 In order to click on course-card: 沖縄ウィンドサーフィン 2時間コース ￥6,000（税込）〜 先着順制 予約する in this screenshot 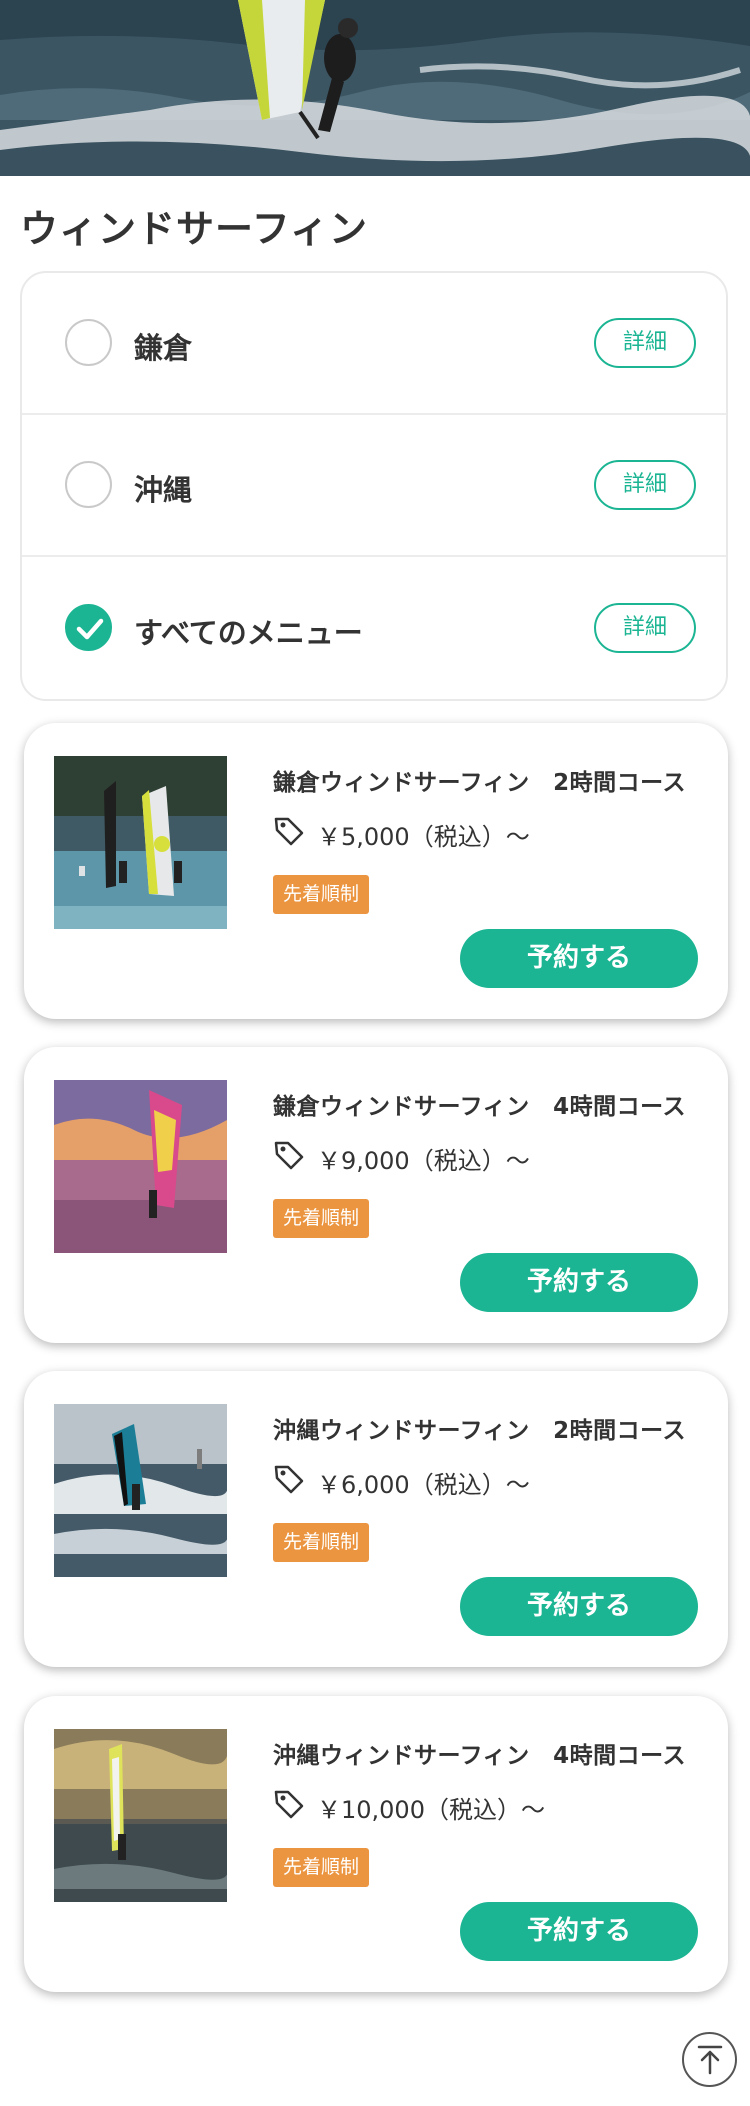, I will do `click(376, 1519)`.